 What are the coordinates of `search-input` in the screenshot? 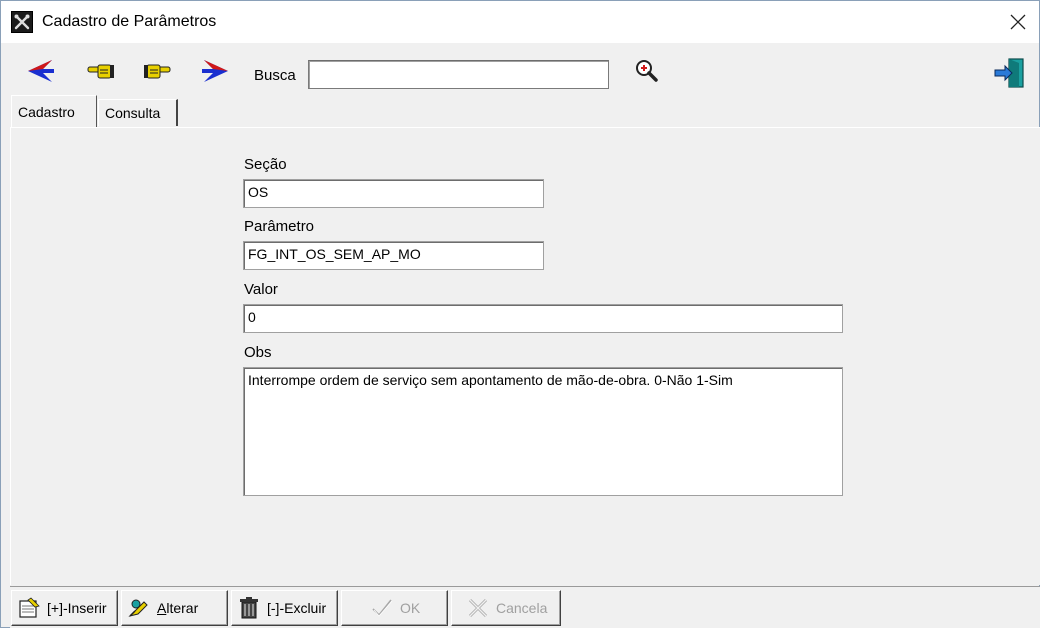 It's located at (458, 74).